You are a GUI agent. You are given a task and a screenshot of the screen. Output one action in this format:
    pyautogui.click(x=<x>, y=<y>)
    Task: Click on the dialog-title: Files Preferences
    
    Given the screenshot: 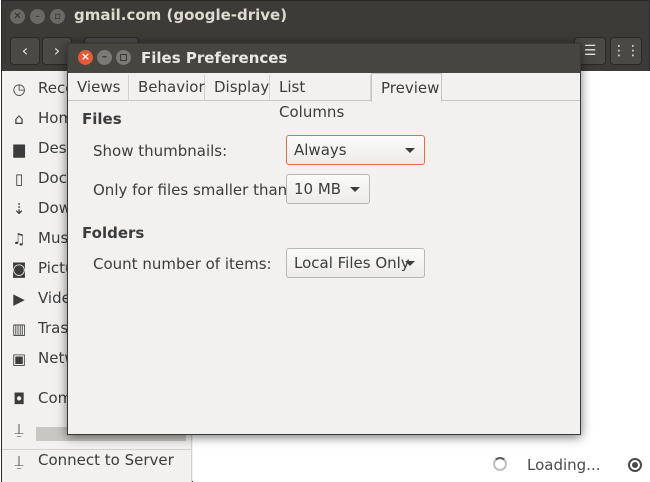 What is the action you would take?
    pyautogui.click(x=214, y=58)
    